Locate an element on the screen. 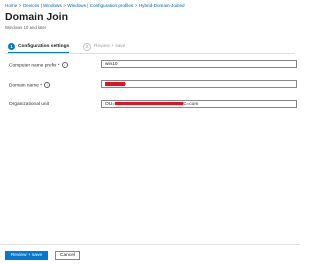 The height and width of the screenshot is (264, 320). breadcrumb-hybrid-domain-joined: Hybrid-Domain-Joined is located at coordinates (162, 5).